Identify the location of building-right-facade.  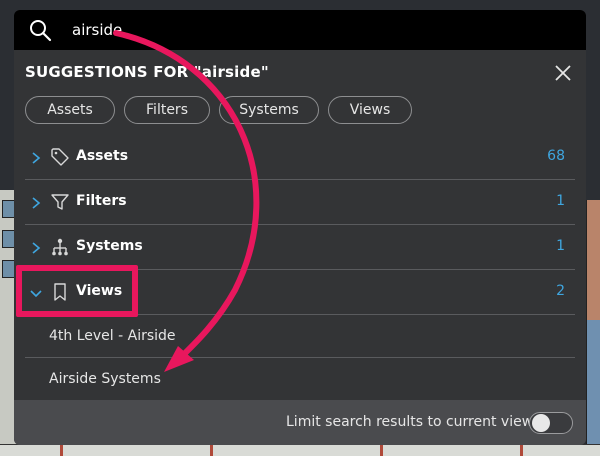
(593, 388).